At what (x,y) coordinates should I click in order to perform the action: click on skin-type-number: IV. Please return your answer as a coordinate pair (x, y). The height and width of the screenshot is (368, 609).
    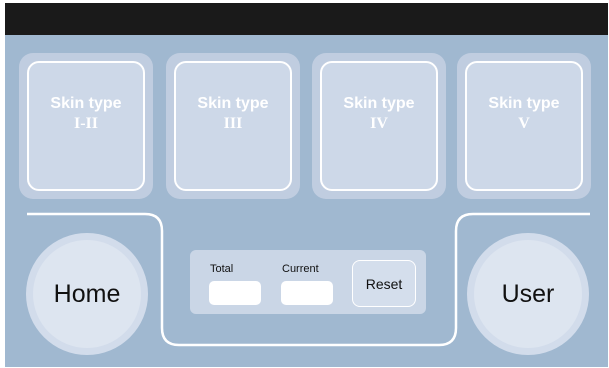
    Looking at the image, I should click on (379, 123).